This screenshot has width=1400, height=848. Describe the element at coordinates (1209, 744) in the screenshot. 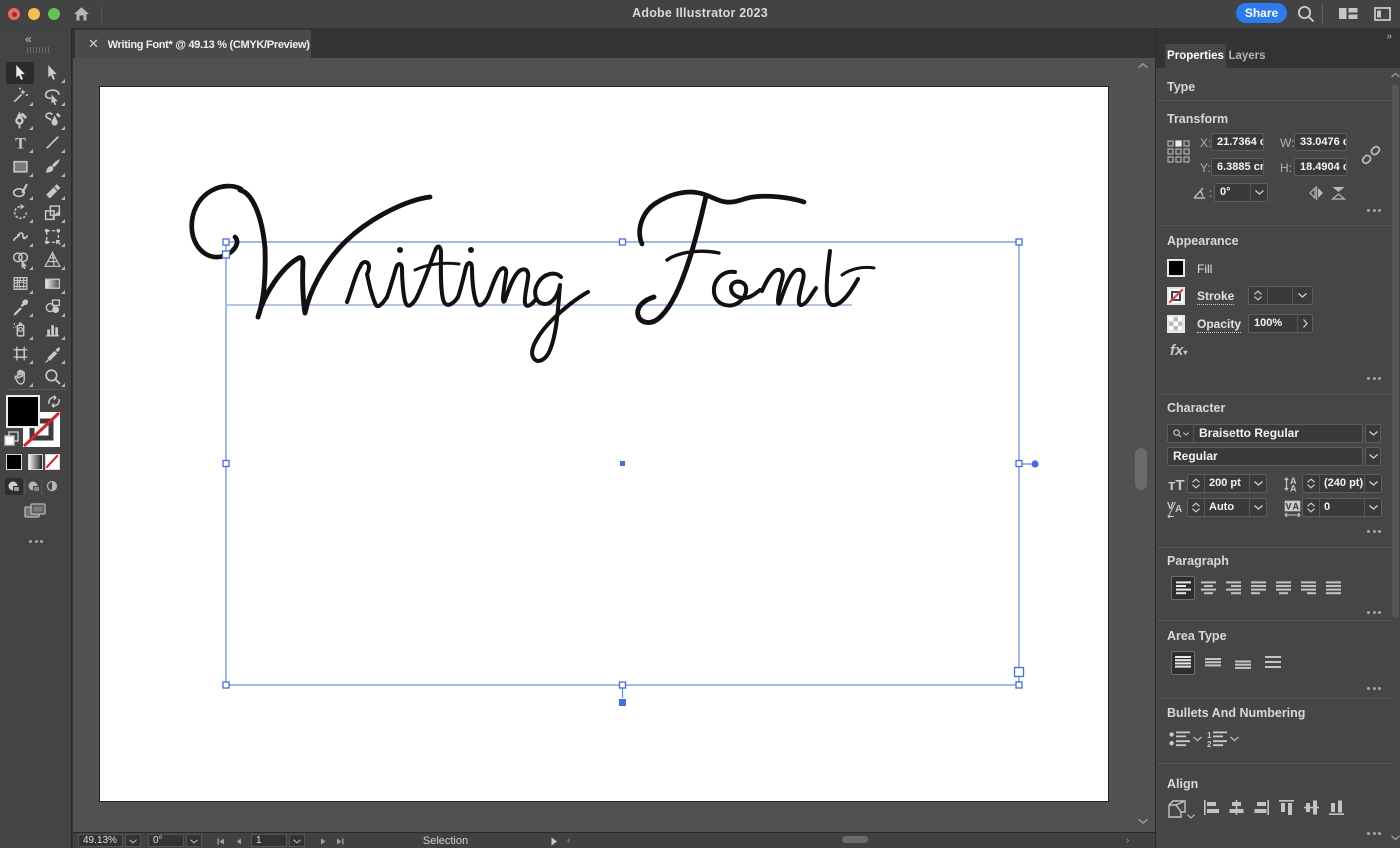

I see `svg-text: 2` at that location.